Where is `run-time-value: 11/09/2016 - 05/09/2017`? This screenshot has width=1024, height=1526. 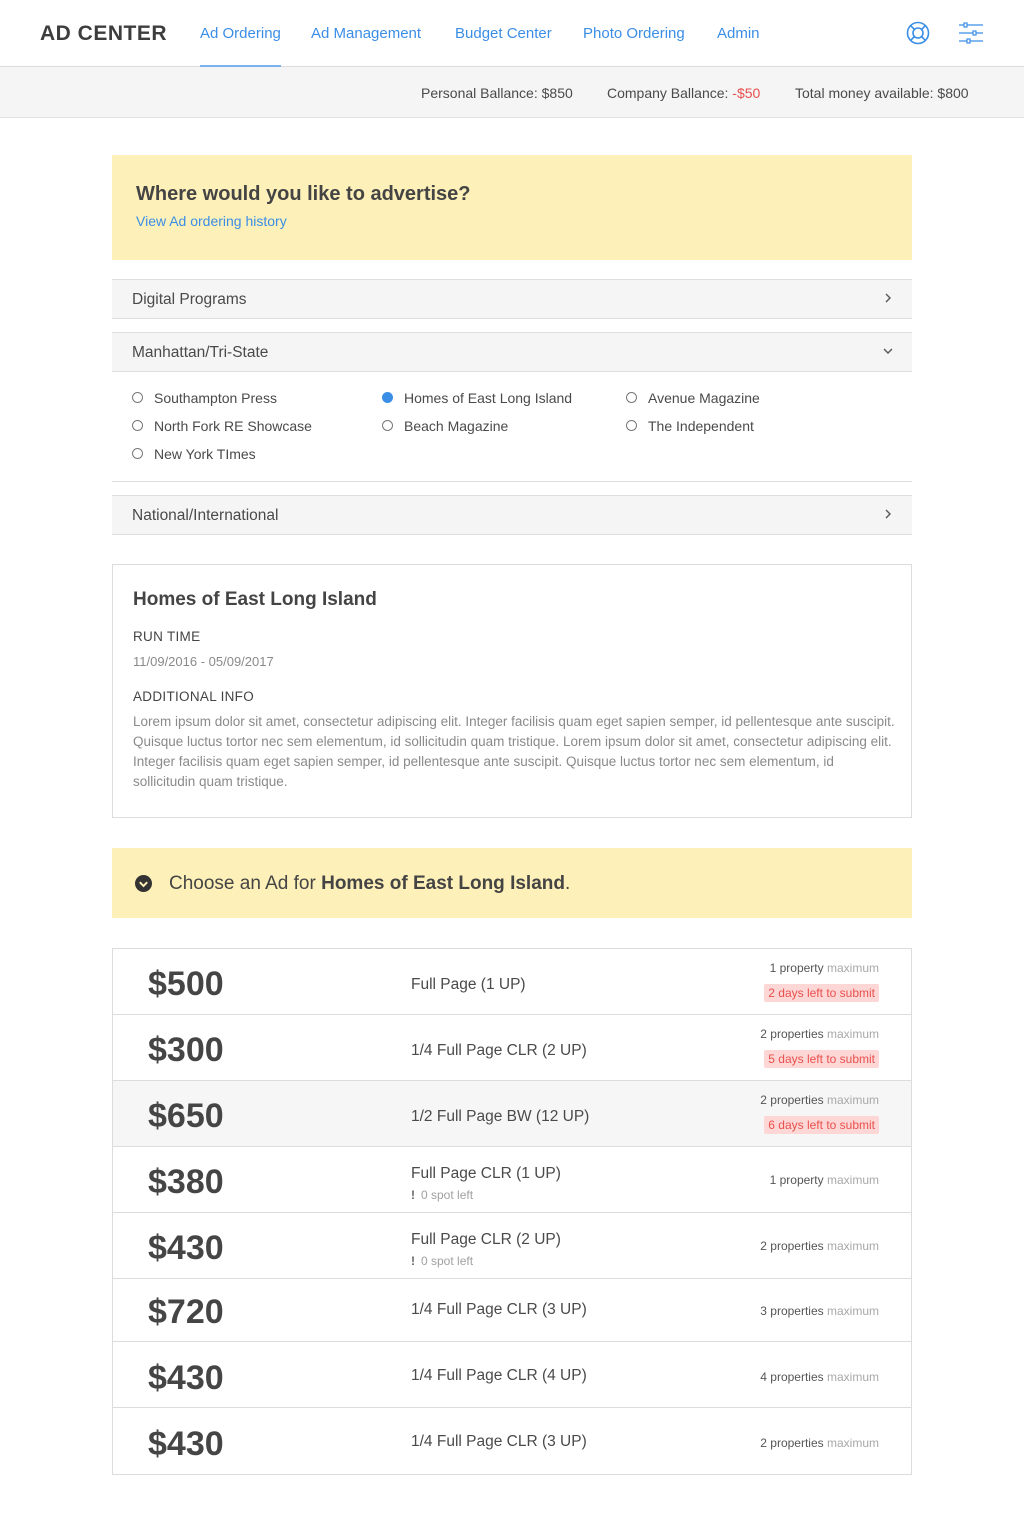
run-time-value: 11/09/2016 - 05/09/2017 is located at coordinates (203, 661).